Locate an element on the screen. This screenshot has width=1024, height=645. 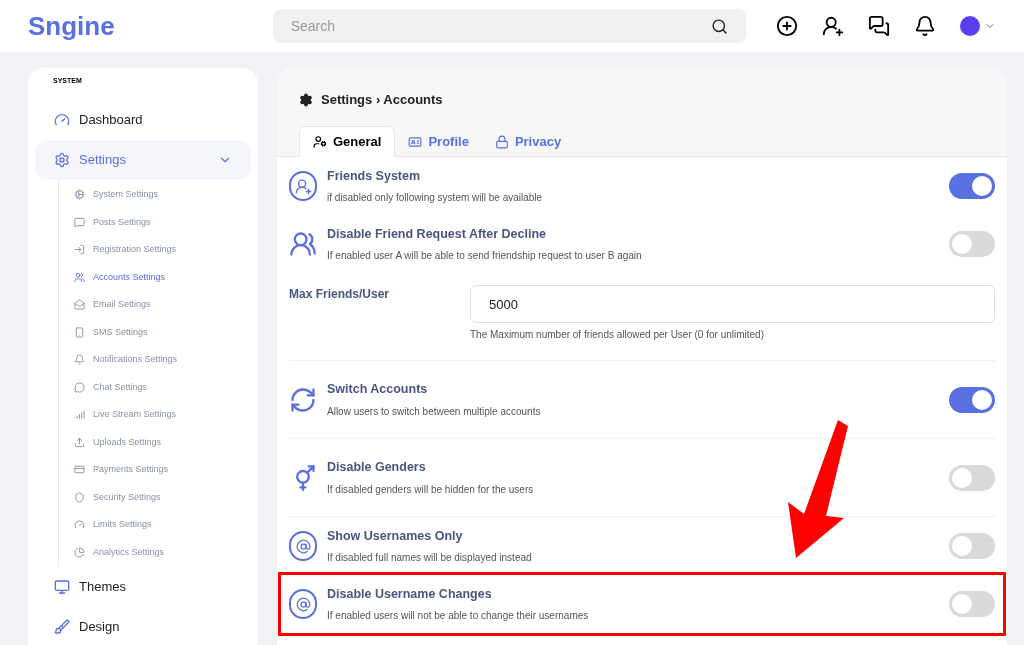
add-icon is located at coordinates (787, 26).